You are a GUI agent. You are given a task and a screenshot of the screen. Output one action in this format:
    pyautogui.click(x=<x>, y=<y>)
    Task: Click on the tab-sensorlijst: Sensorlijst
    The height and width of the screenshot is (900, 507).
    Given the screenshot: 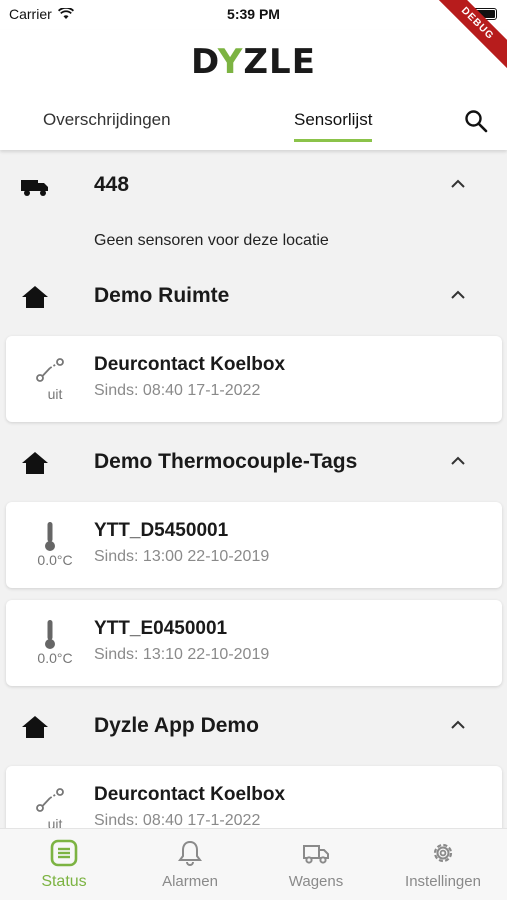 What is the action you would take?
    pyautogui.click(x=333, y=126)
    